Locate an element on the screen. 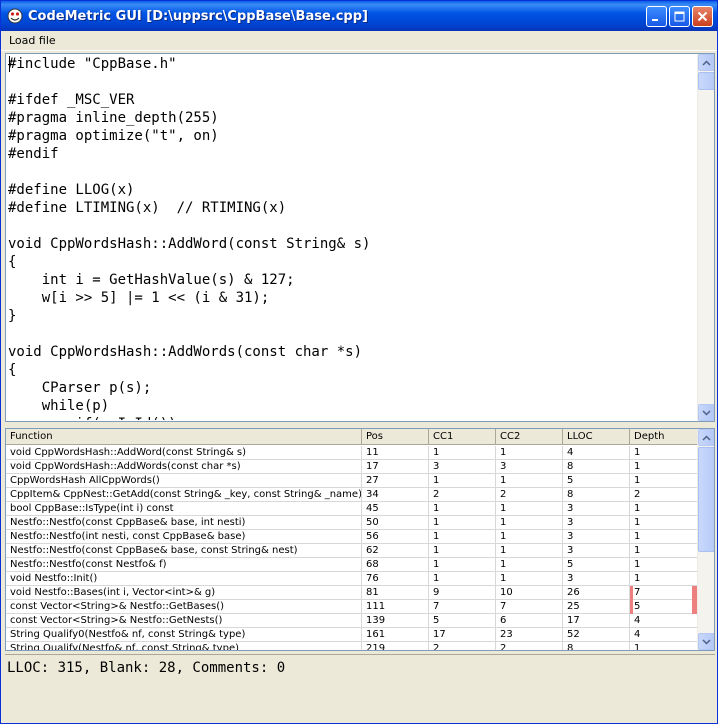  text-caret is located at coordinates (9, 64).